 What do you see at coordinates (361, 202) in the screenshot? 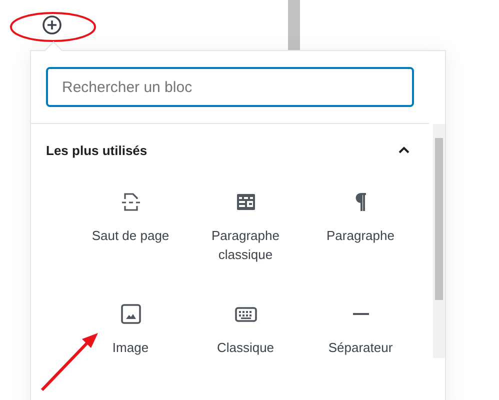
I see `pilcrow-icon` at bounding box center [361, 202].